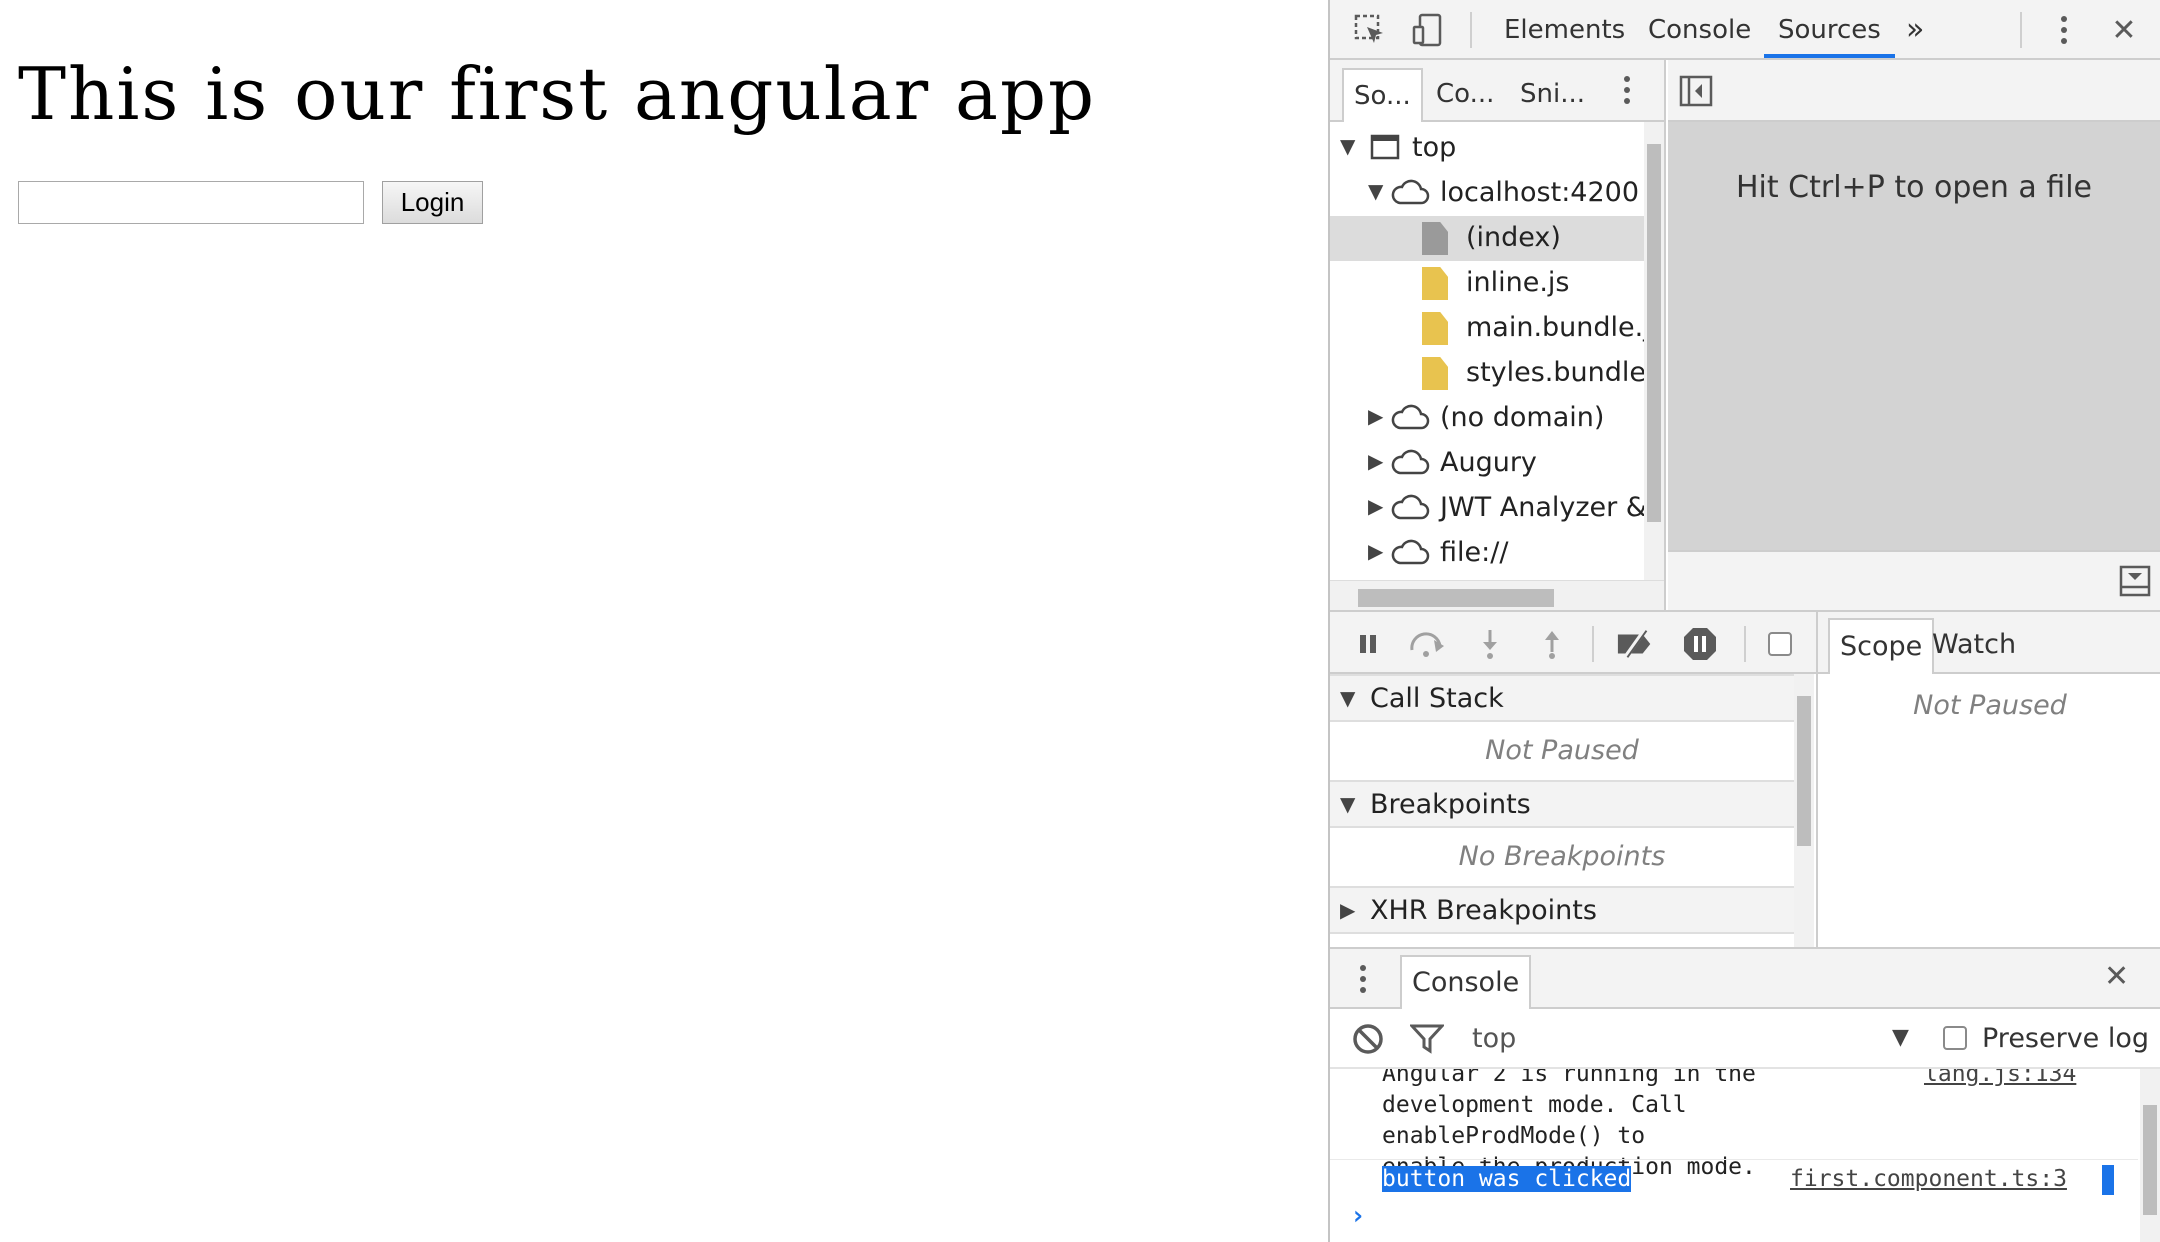 The height and width of the screenshot is (1242, 2160). What do you see at coordinates (2064, 30) in the screenshot?
I see `more-vertical-icon` at bounding box center [2064, 30].